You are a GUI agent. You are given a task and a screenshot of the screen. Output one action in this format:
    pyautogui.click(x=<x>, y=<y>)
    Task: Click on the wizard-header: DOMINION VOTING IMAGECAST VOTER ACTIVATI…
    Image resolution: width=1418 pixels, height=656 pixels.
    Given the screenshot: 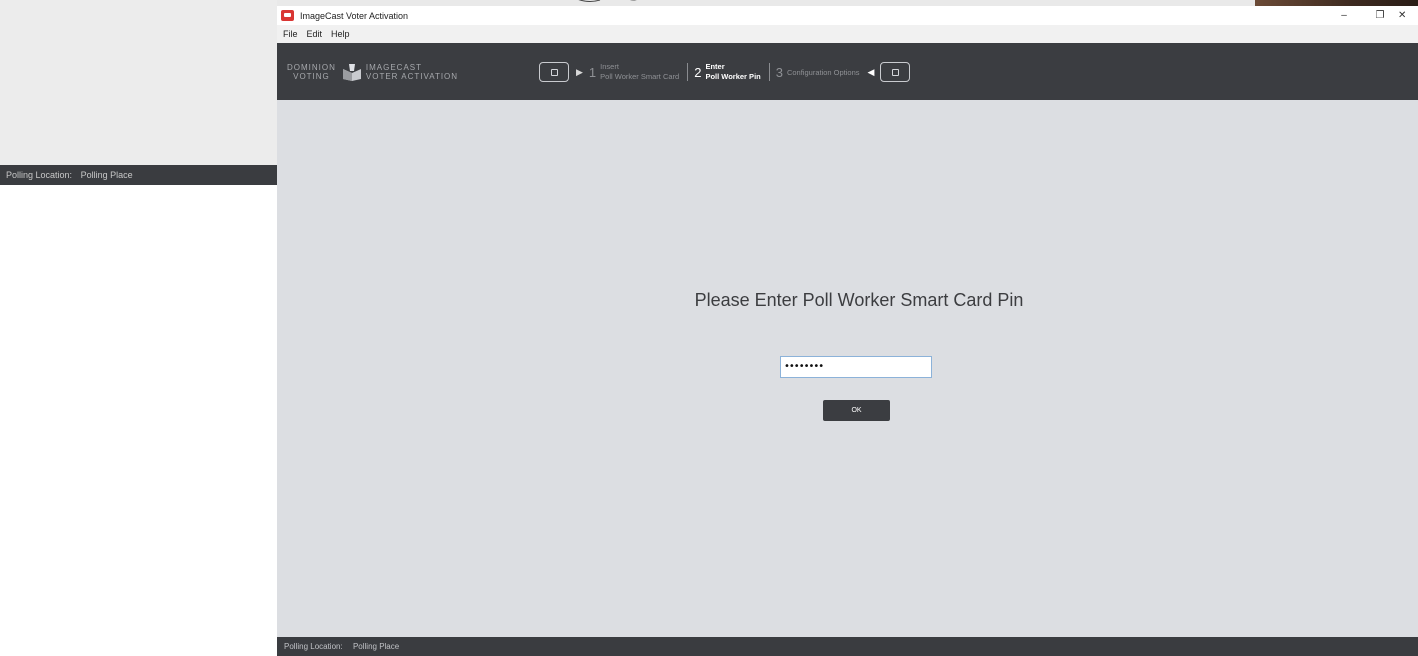 What is the action you would take?
    pyautogui.click(x=847, y=71)
    